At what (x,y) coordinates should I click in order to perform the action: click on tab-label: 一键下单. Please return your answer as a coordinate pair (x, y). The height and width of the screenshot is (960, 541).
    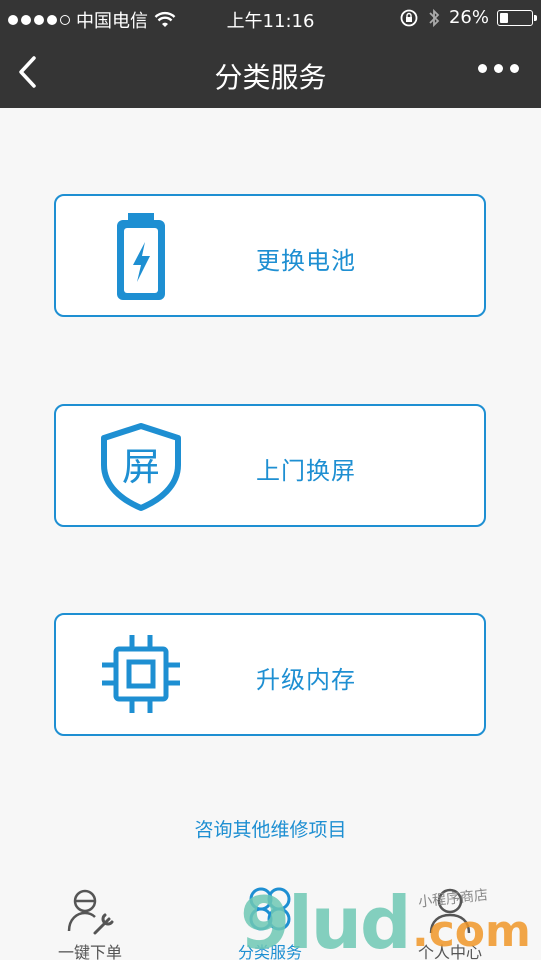
    Looking at the image, I should click on (89, 951).